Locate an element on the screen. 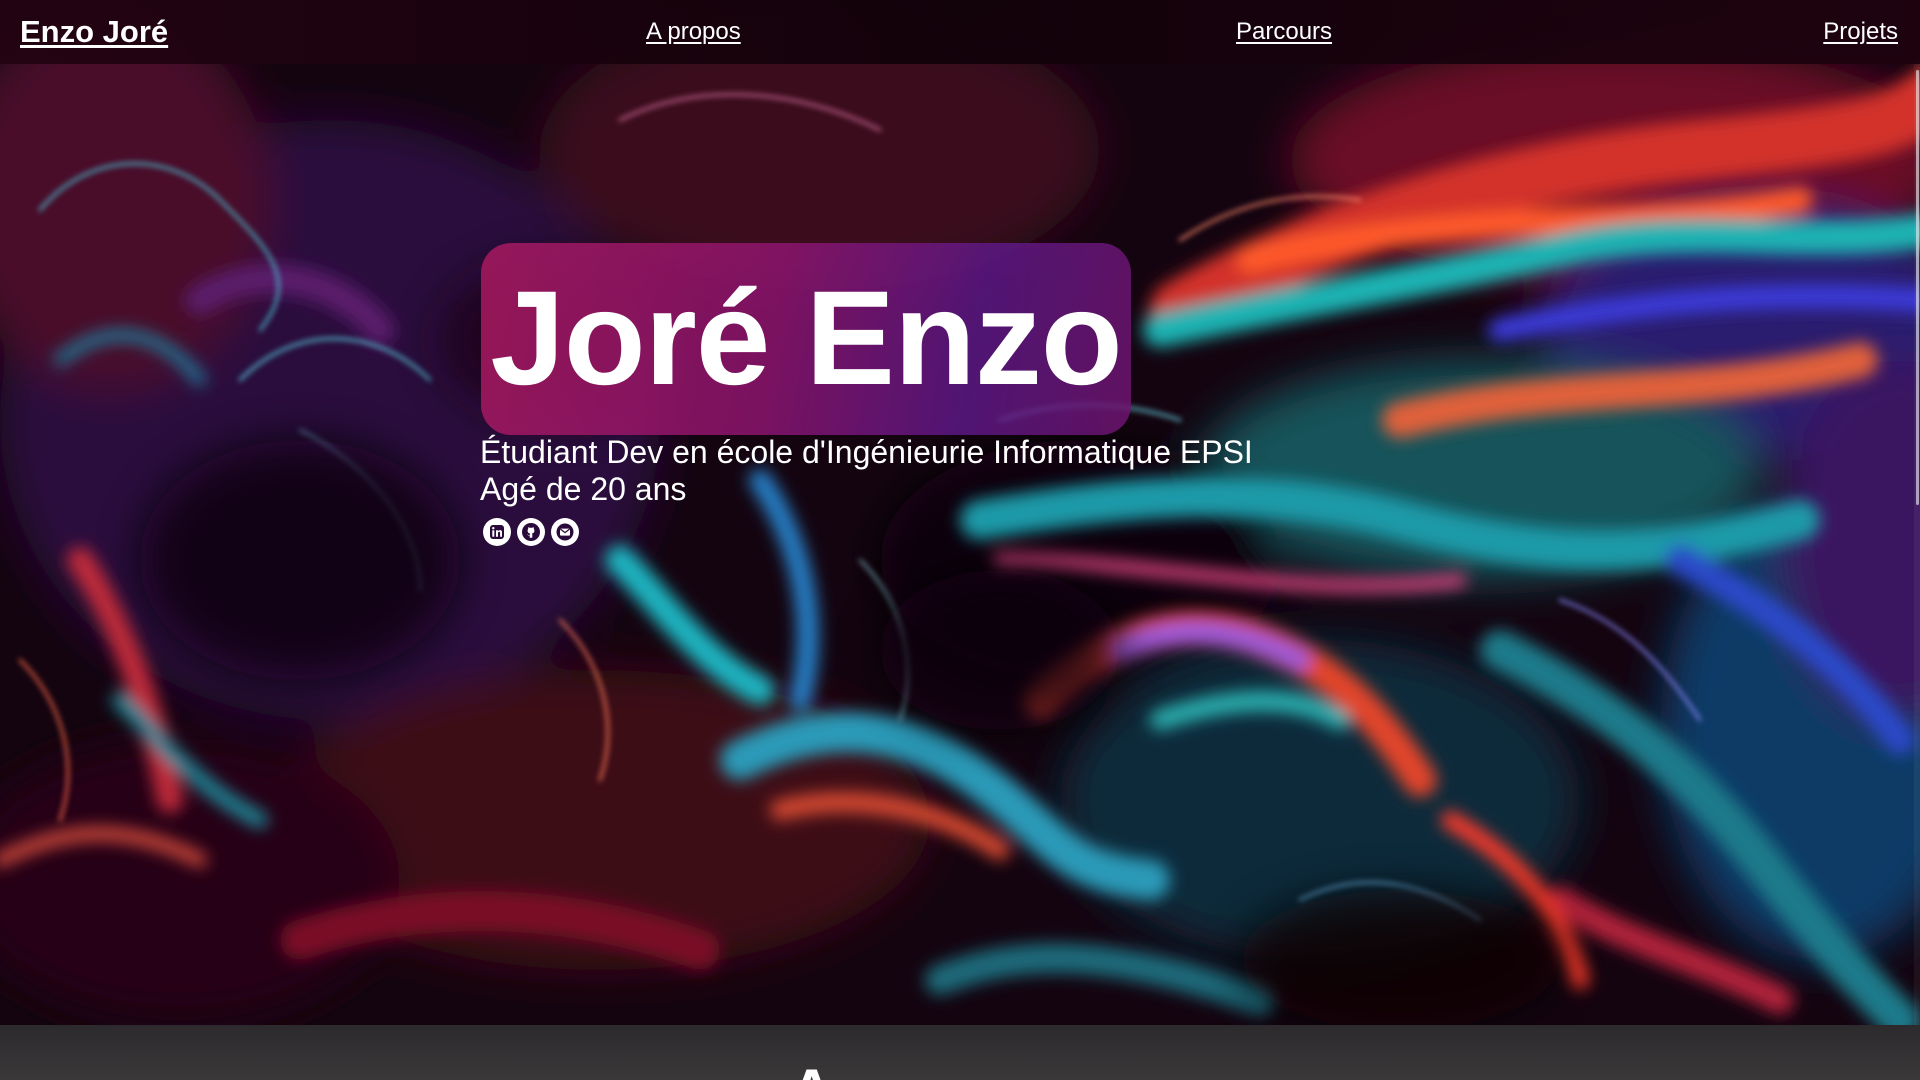  mail-icon is located at coordinates (565, 532).